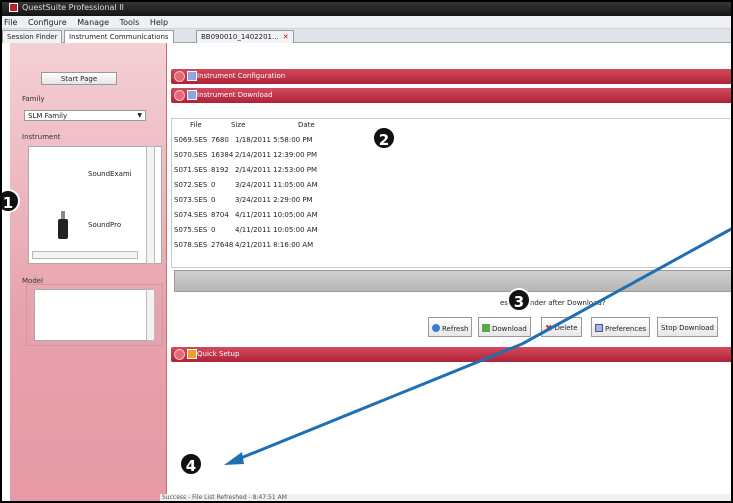  What do you see at coordinates (104, 225) in the screenshot?
I see `instrument-item: SoundPro` at bounding box center [104, 225].